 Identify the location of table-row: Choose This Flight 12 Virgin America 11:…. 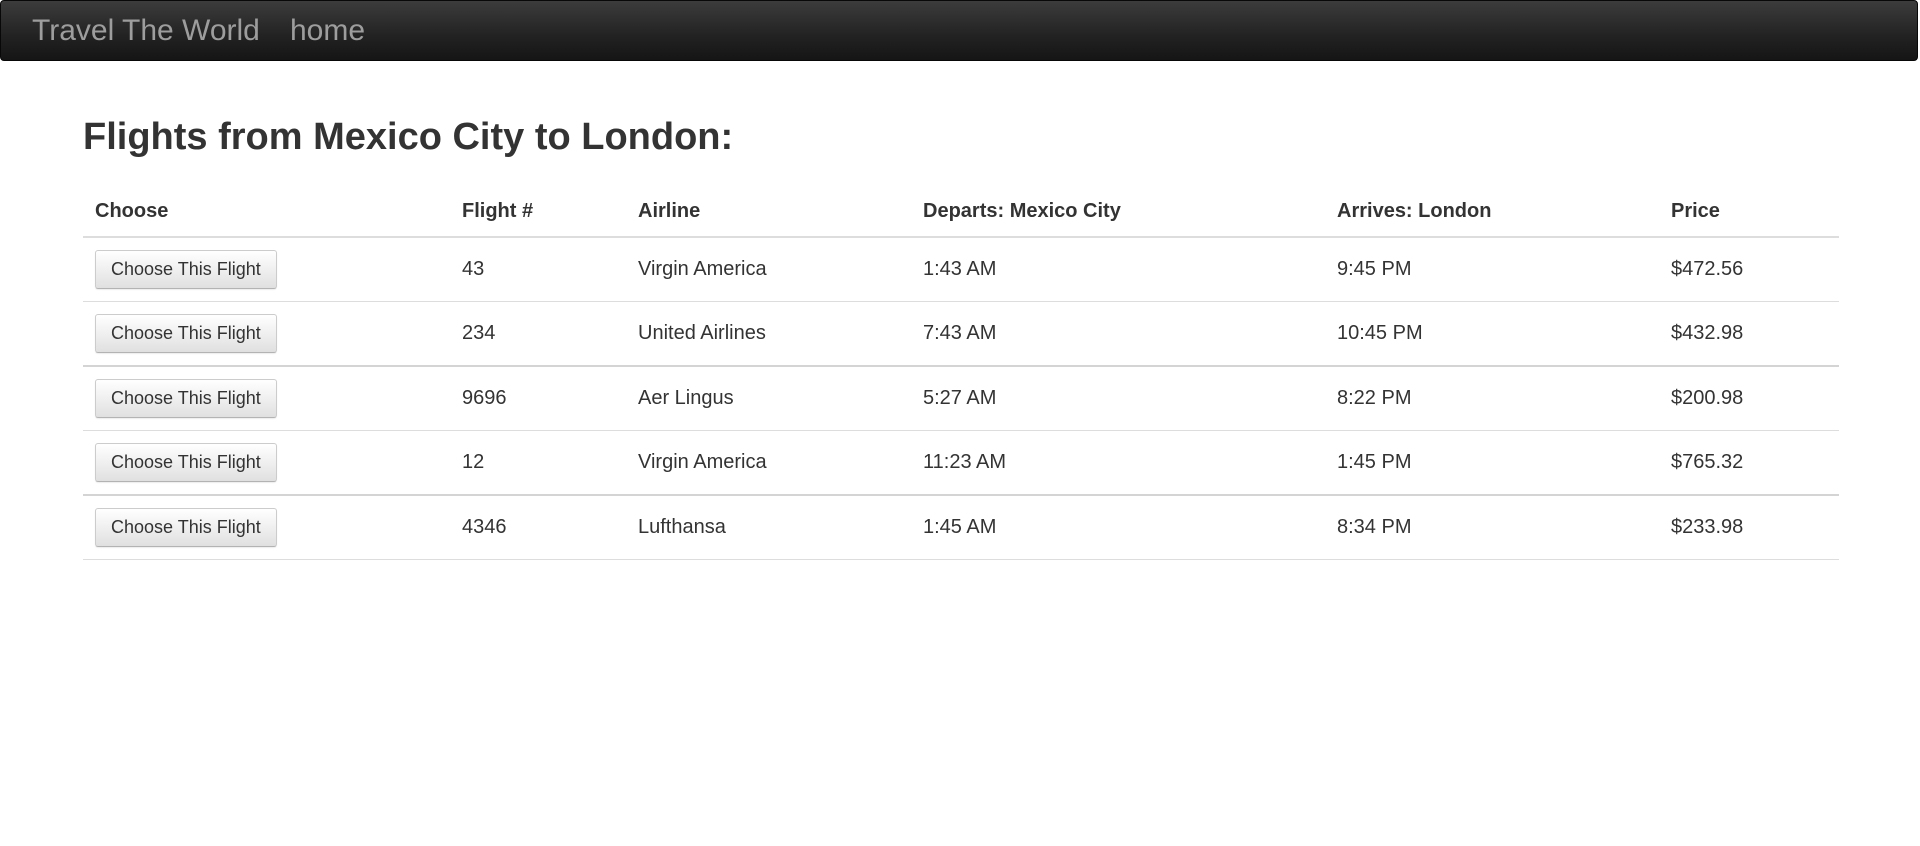
(961, 463).